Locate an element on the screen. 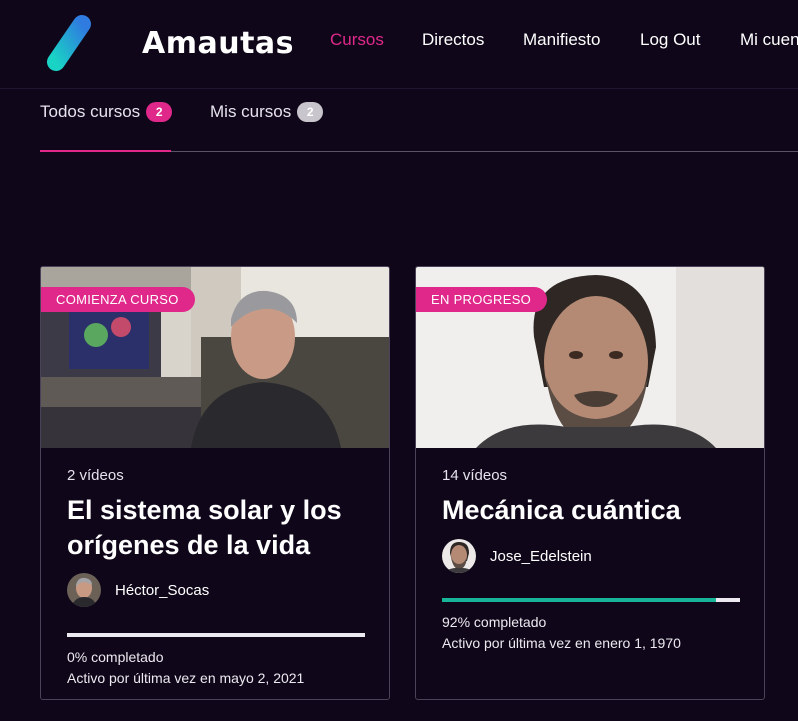  tab-mis-cursos: Mis cursos 2 is located at coordinates (267, 112).